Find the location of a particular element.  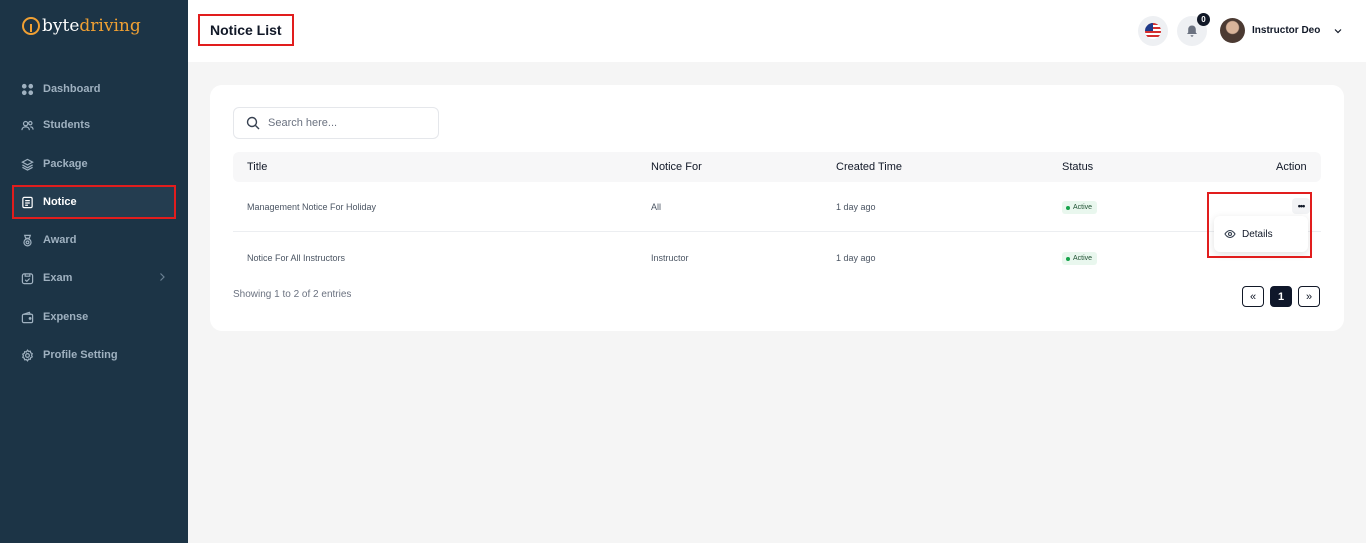

notice-title: Management Notice For Holiday is located at coordinates (312, 207).